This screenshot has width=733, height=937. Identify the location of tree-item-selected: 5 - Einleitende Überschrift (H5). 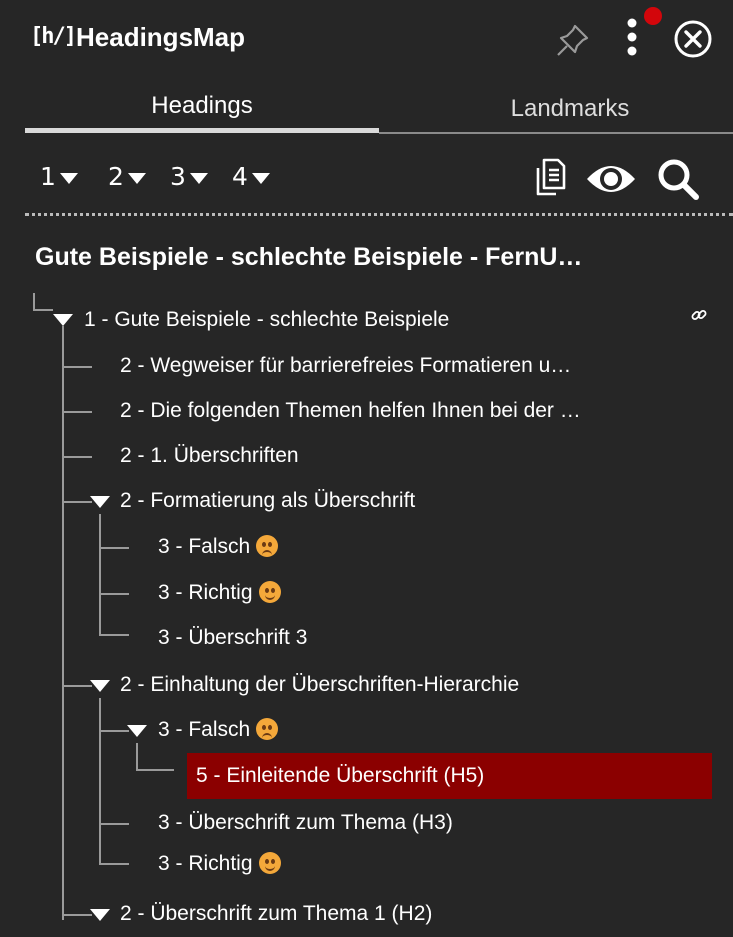
(451, 776).